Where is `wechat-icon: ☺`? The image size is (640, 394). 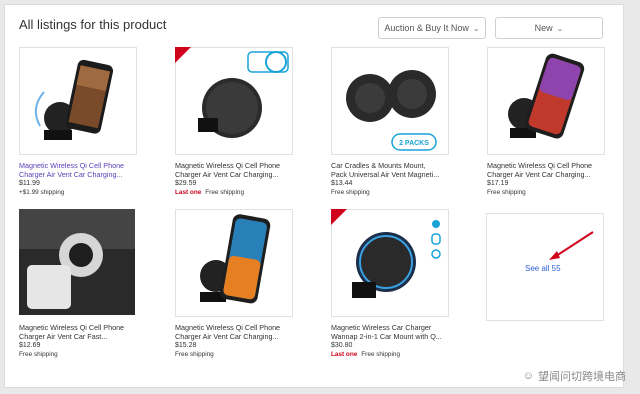 wechat-icon: ☺ is located at coordinates (528, 376).